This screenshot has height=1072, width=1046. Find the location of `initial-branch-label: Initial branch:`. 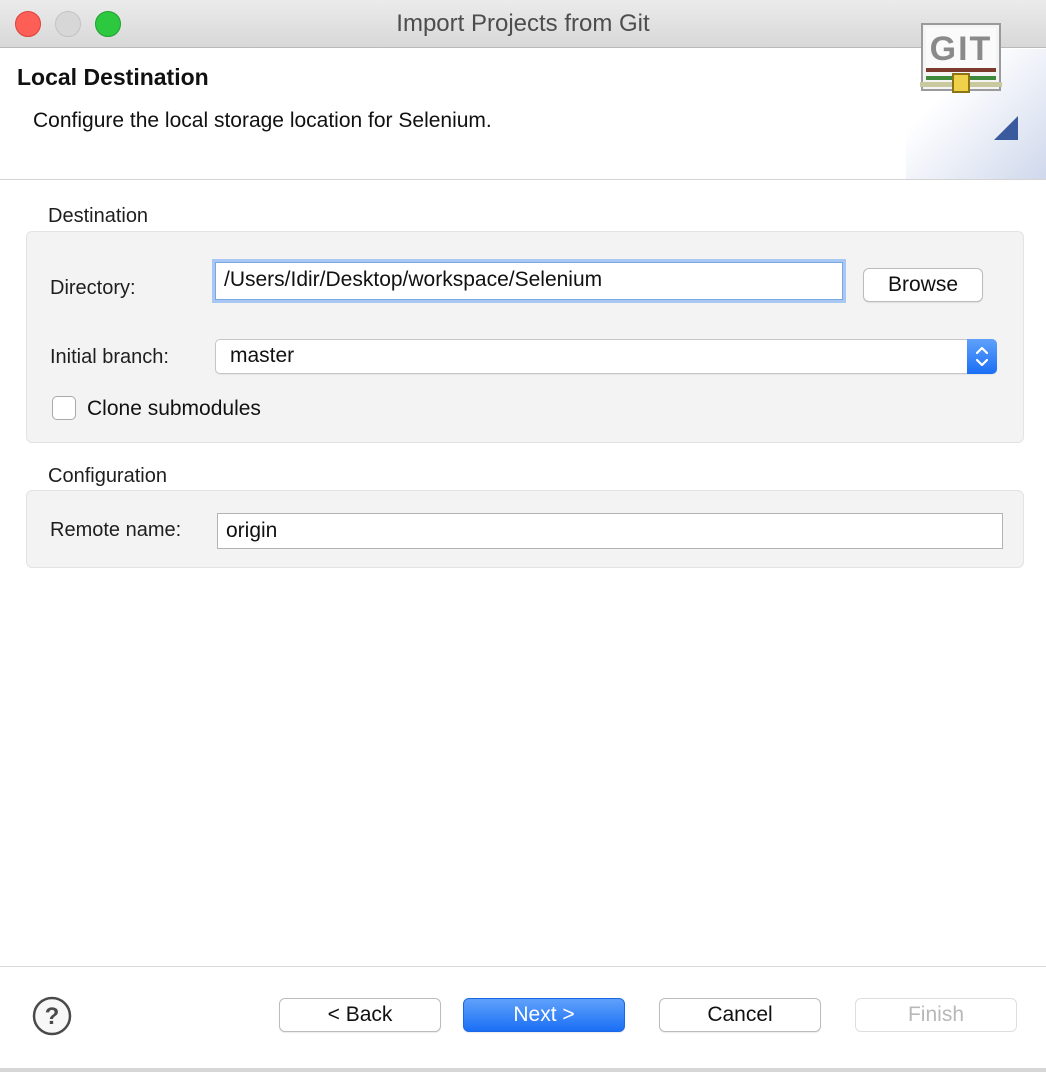

initial-branch-label: Initial branch: is located at coordinates (109, 357).